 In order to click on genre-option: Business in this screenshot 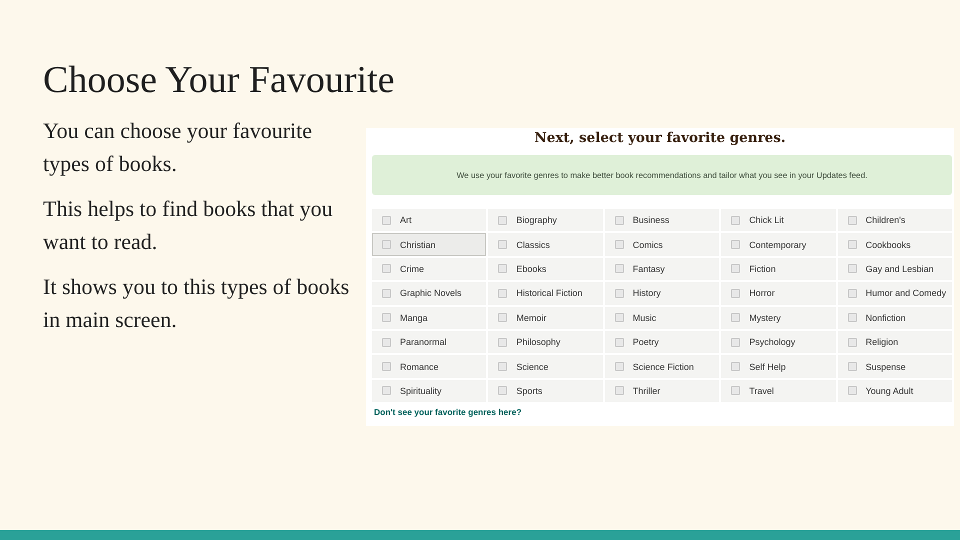, I will do `click(662, 220)`.